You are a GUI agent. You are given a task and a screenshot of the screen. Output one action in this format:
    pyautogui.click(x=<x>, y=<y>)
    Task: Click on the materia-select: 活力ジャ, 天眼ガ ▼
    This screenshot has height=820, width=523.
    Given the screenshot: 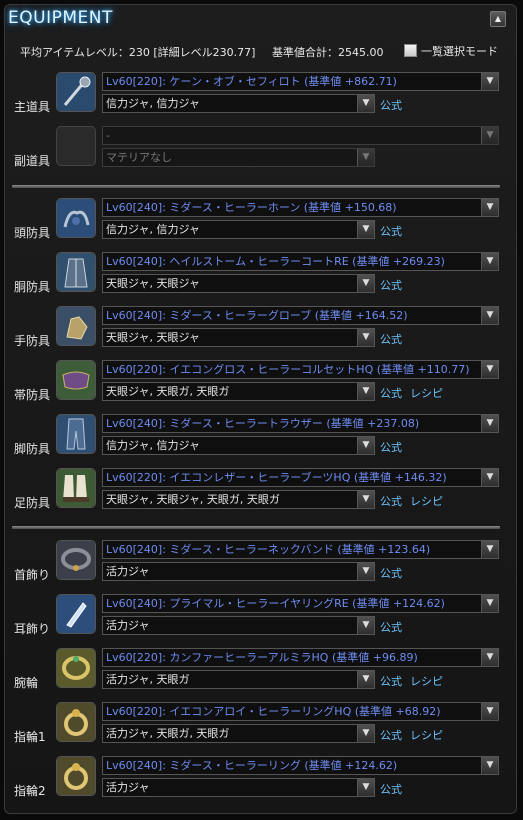 What is the action you would take?
    pyautogui.click(x=238, y=679)
    